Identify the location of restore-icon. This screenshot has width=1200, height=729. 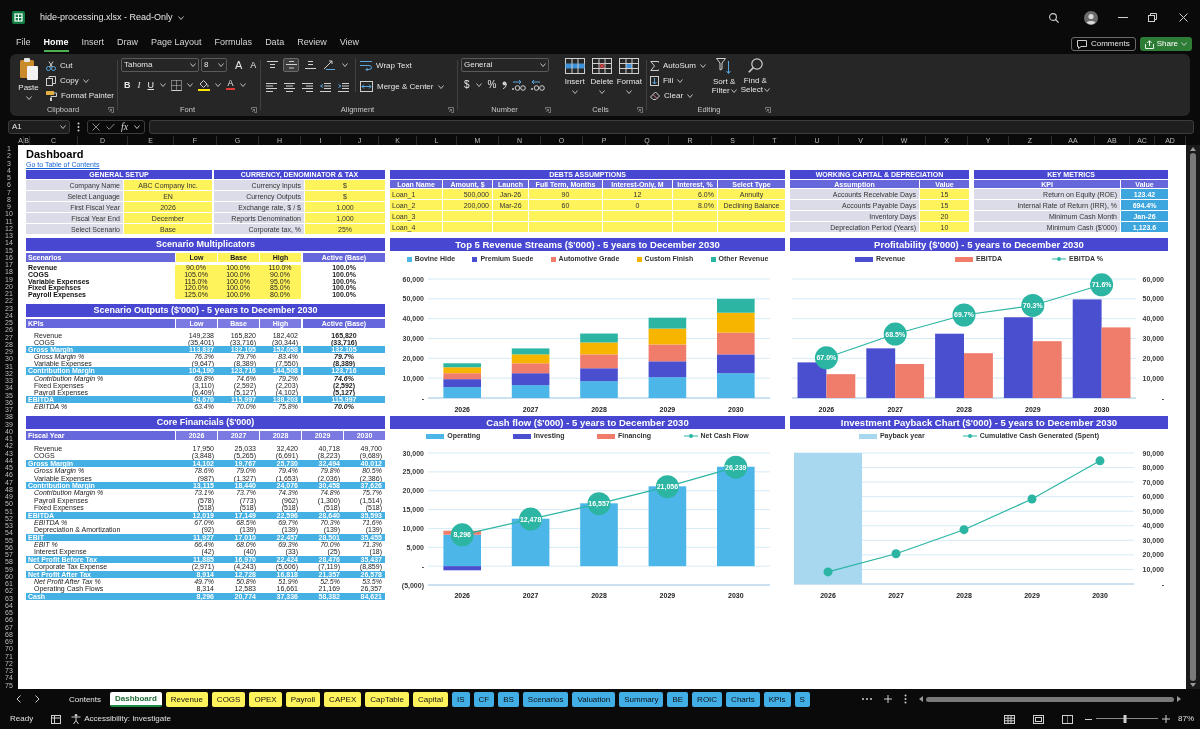
(1152, 17).